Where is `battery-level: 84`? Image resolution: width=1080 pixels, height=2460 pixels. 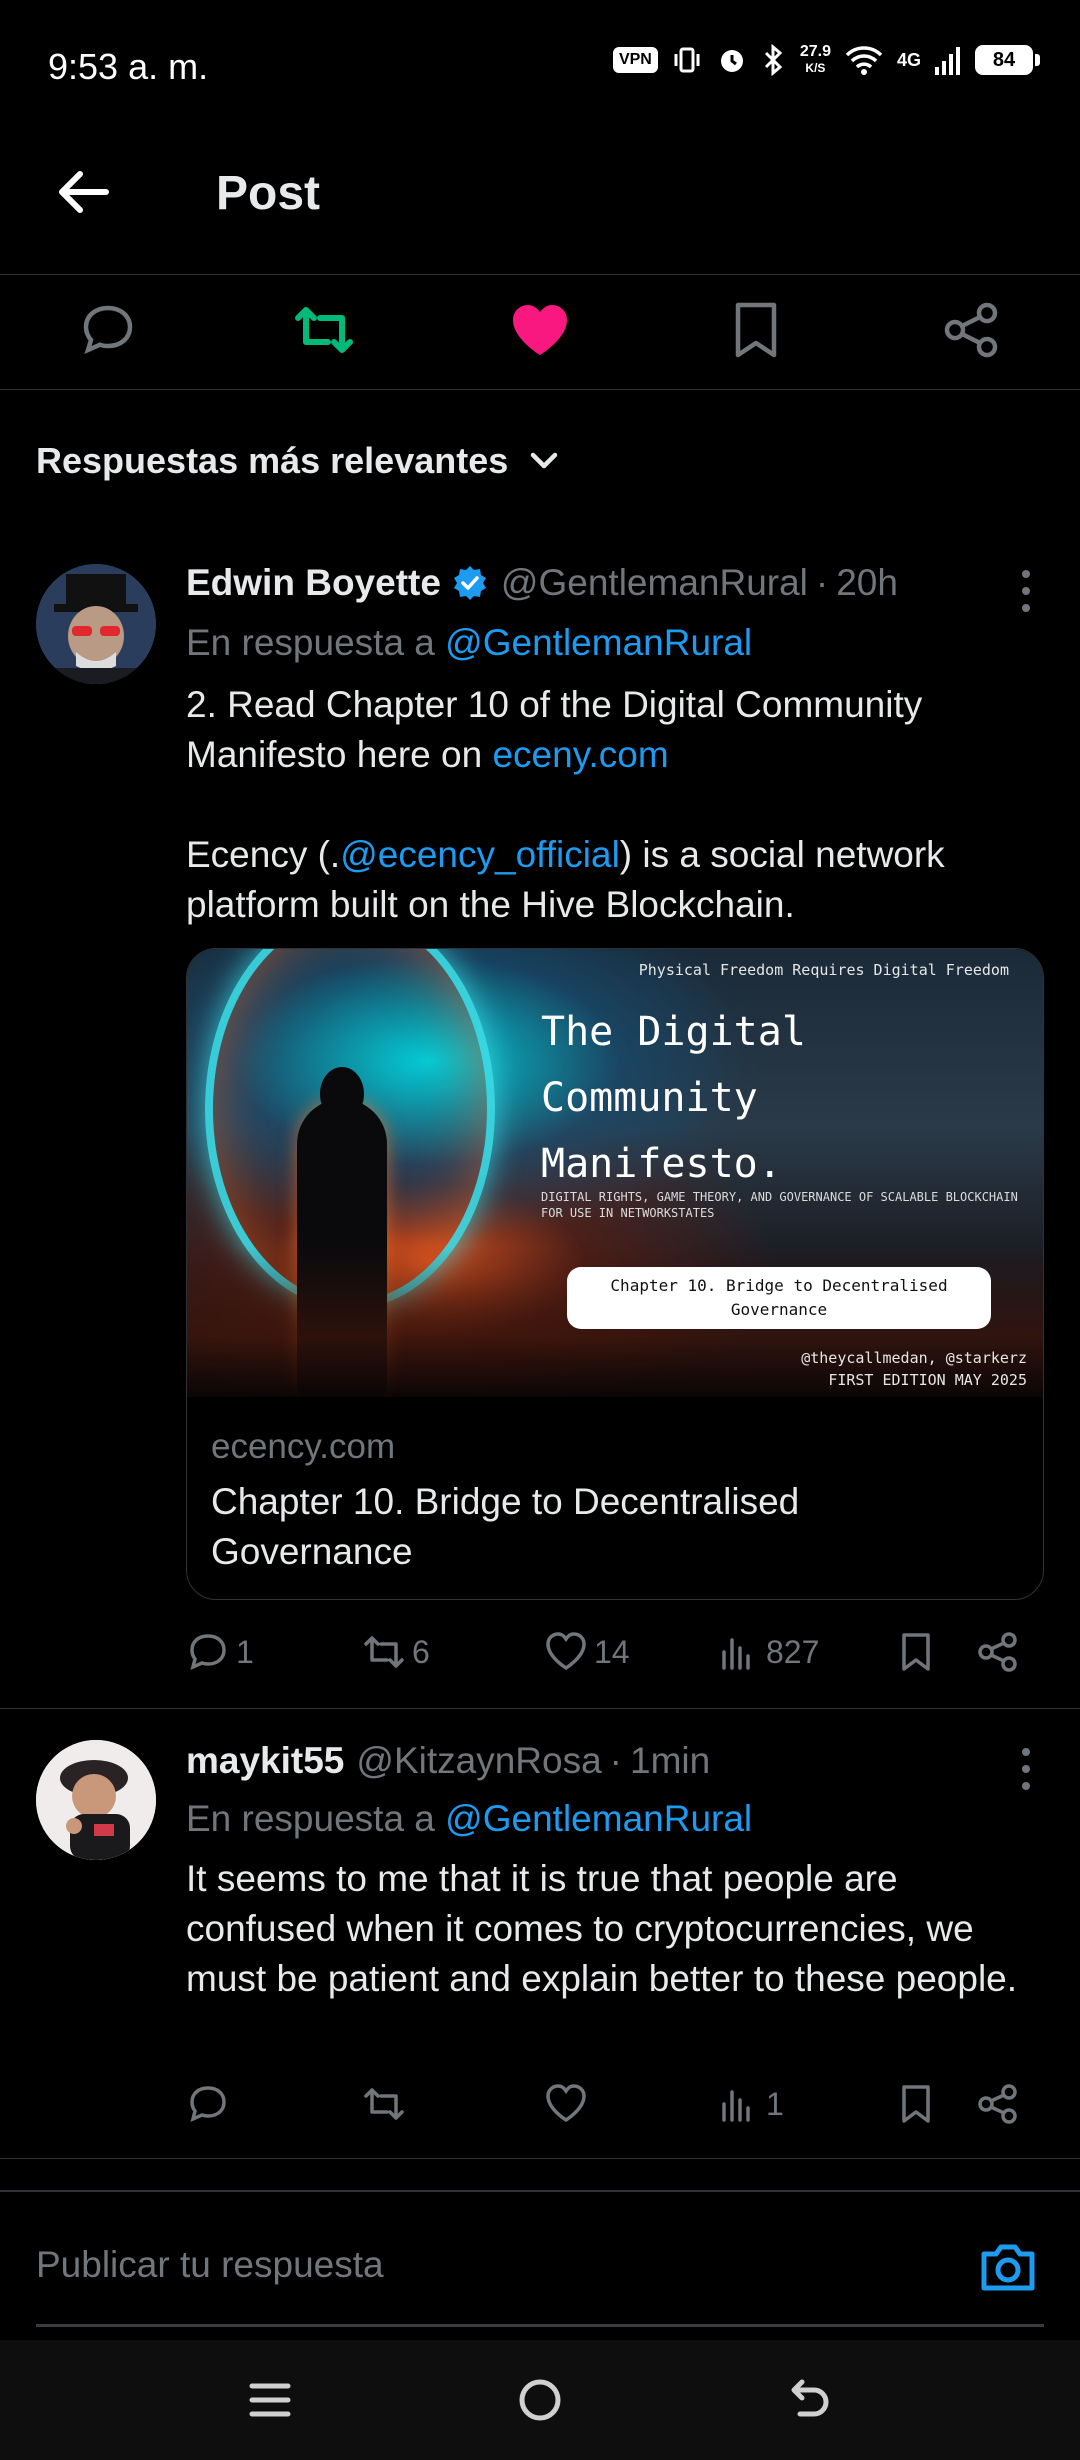 battery-level: 84 is located at coordinates (1004, 60).